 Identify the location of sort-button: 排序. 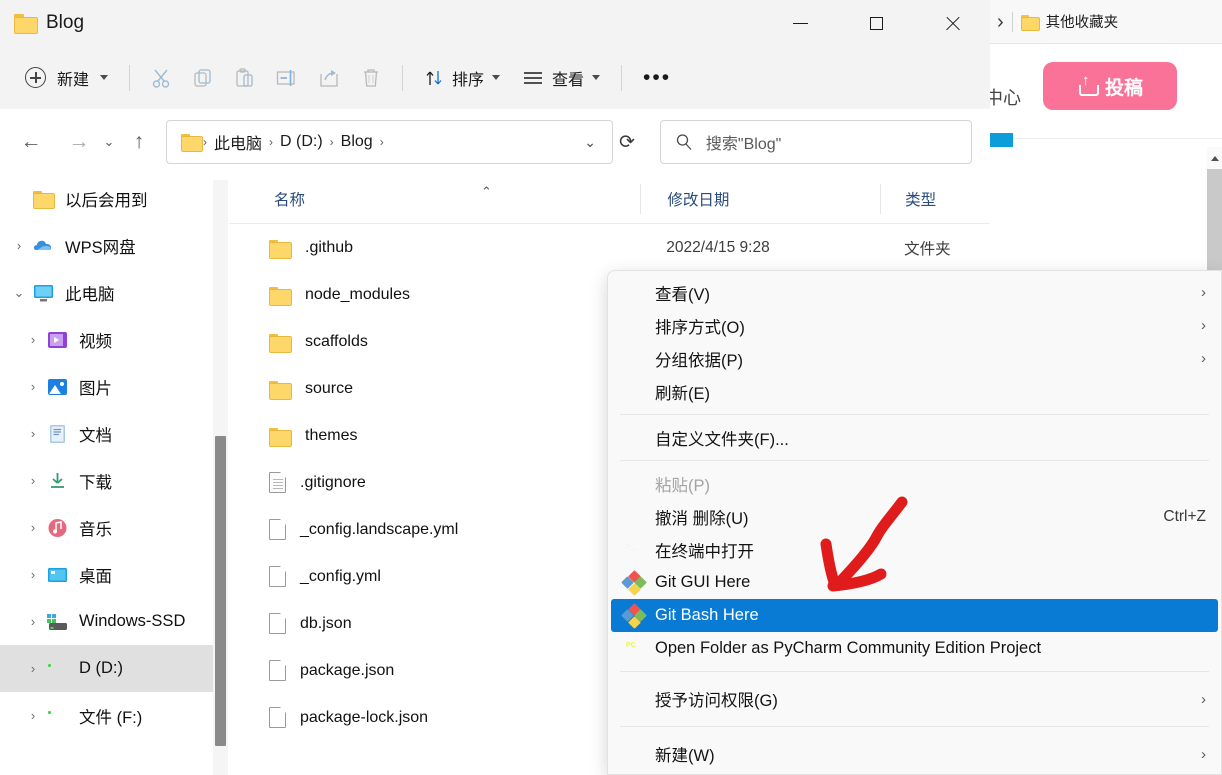
(462, 78).